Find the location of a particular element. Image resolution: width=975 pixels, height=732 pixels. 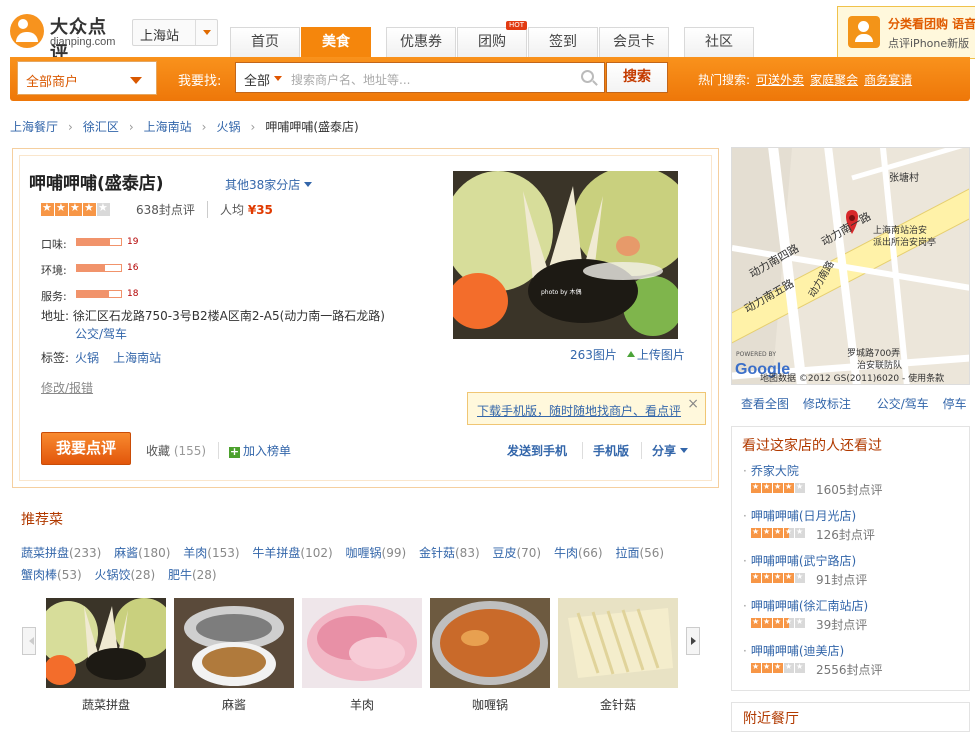

also-viewed-shop-link: 乔家大院 is located at coordinates (775, 471).